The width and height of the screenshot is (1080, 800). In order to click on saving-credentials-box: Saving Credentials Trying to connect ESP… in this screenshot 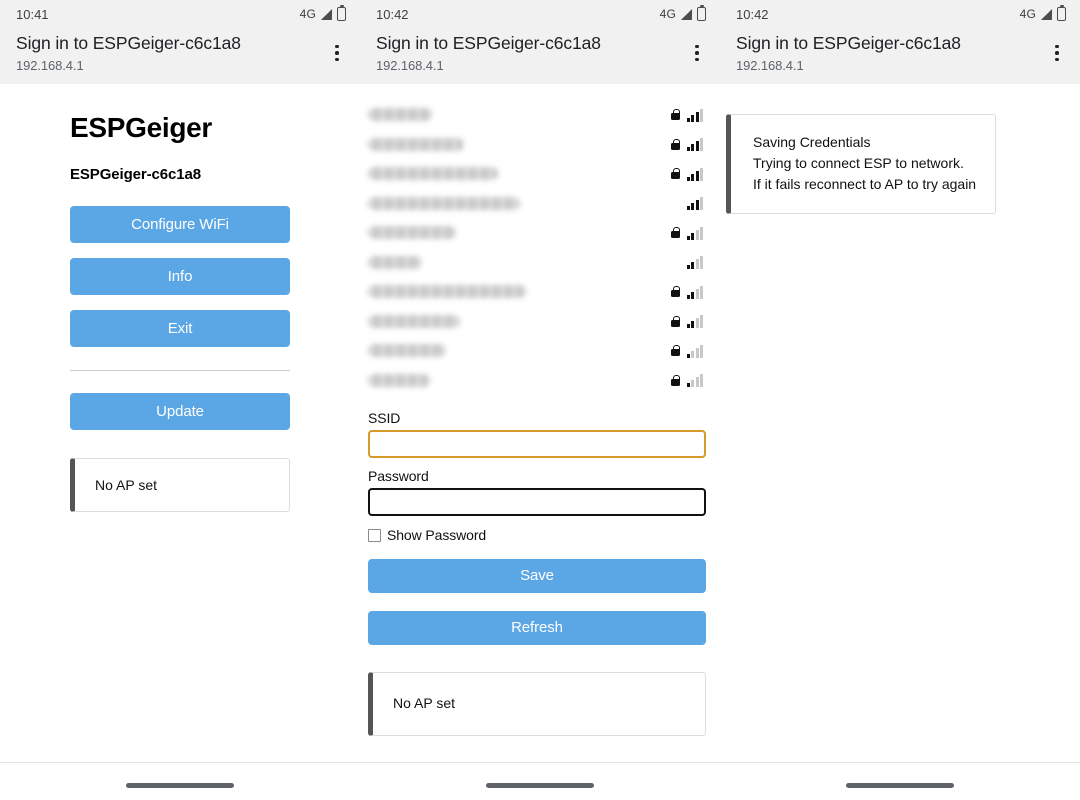, I will do `click(861, 164)`.